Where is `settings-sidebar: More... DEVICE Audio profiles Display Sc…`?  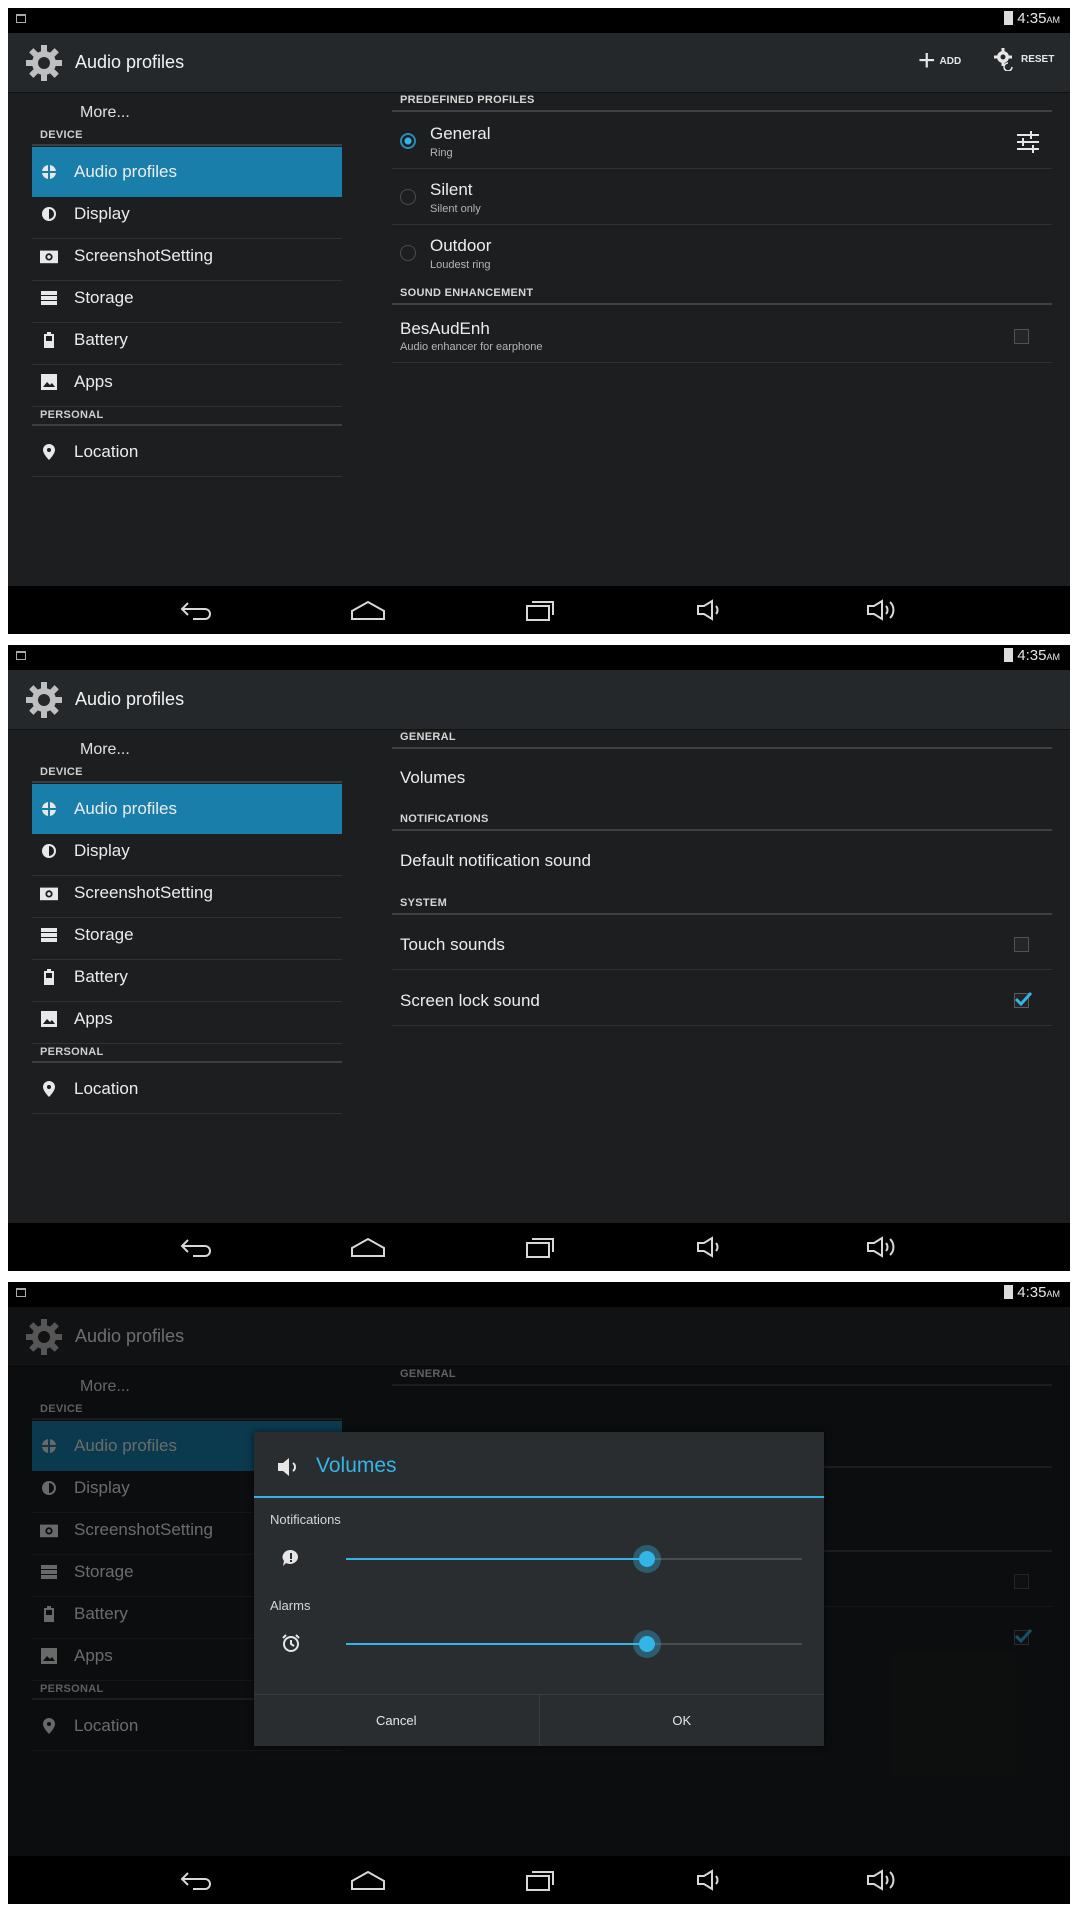 settings-sidebar: More... DEVICE Audio profiles Display Sc… is located at coordinates (187, 972).